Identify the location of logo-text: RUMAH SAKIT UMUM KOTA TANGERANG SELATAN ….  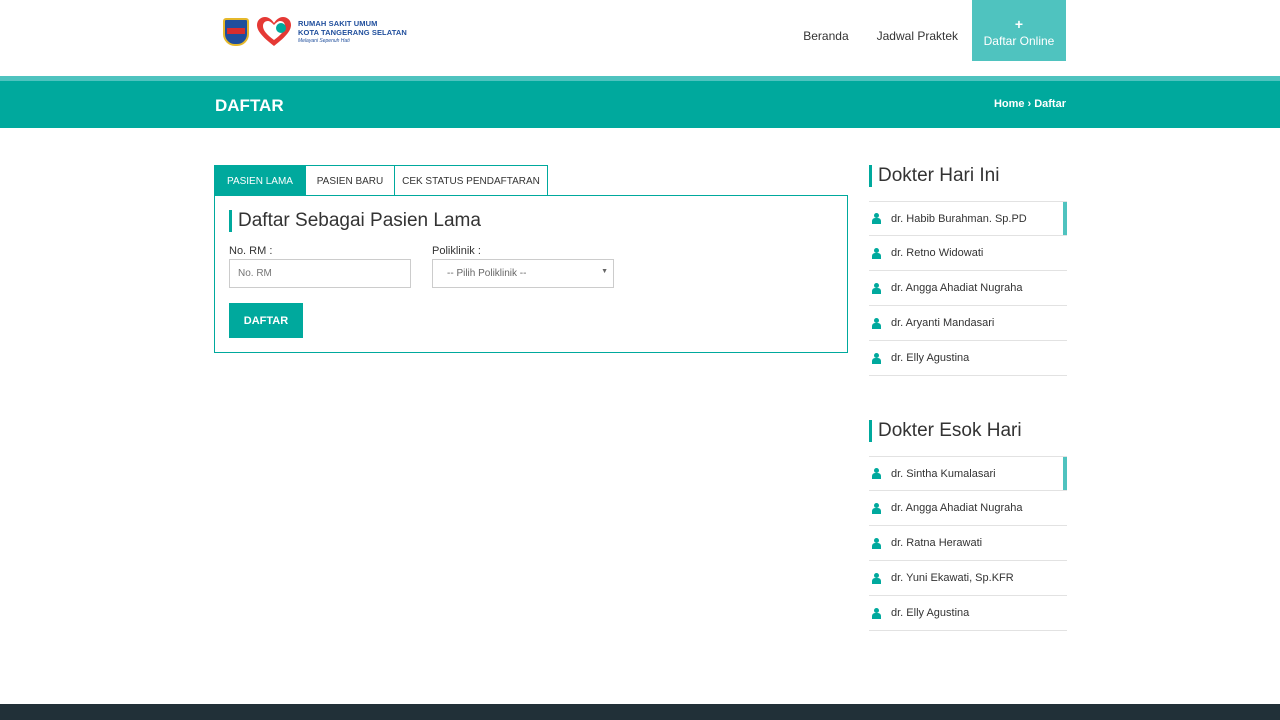
(352, 32).